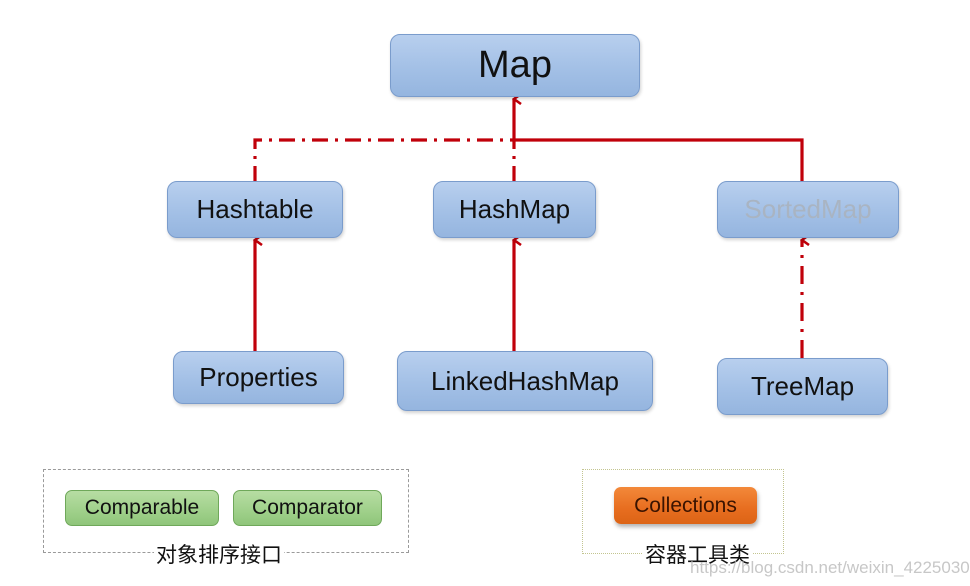  Describe the element at coordinates (830, 567) in the screenshot. I see `watermark: https://blog.csdn.net/weixin_42250302` at that location.